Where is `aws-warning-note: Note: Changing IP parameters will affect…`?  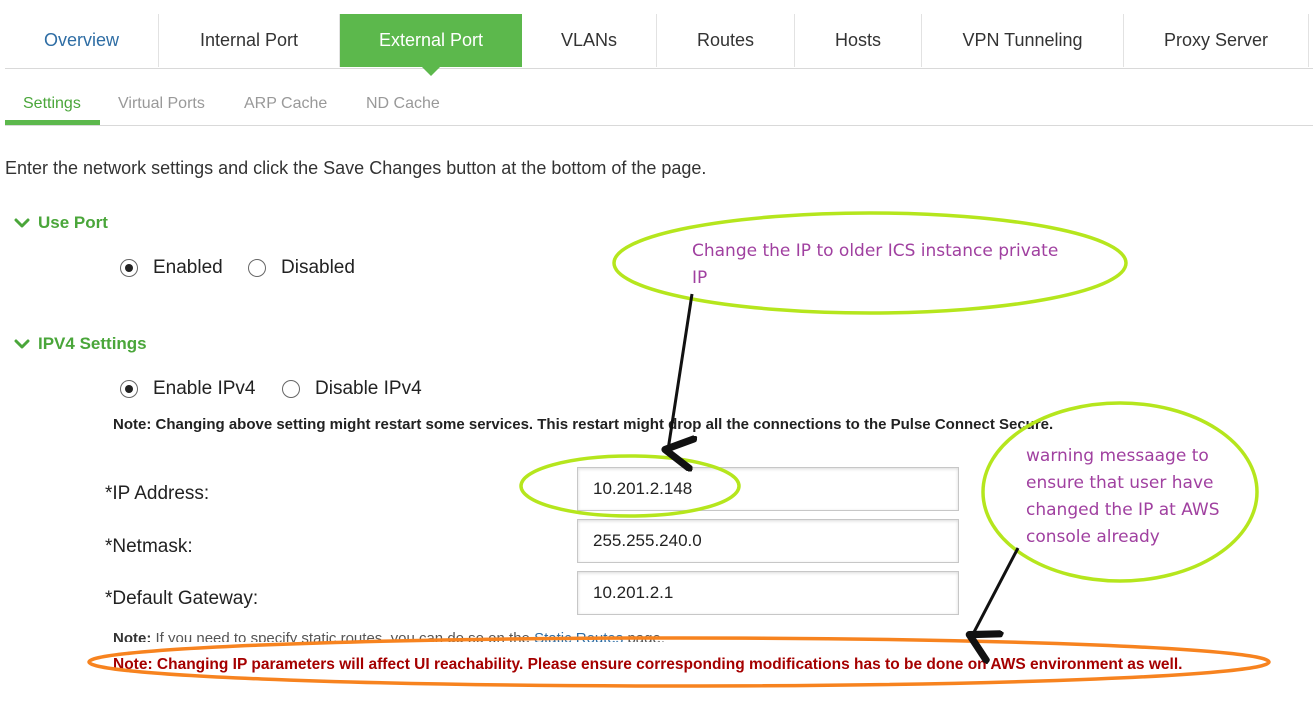 aws-warning-note: Note: Changing IP parameters will affect… is located at coordinates (648, 664).